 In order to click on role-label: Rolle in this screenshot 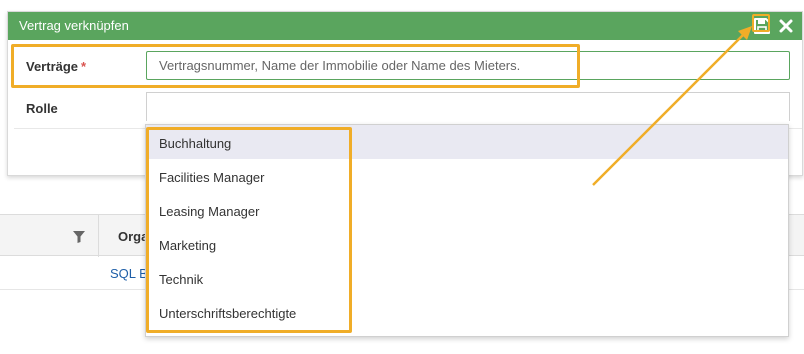, I will do `click(42, 108)`.